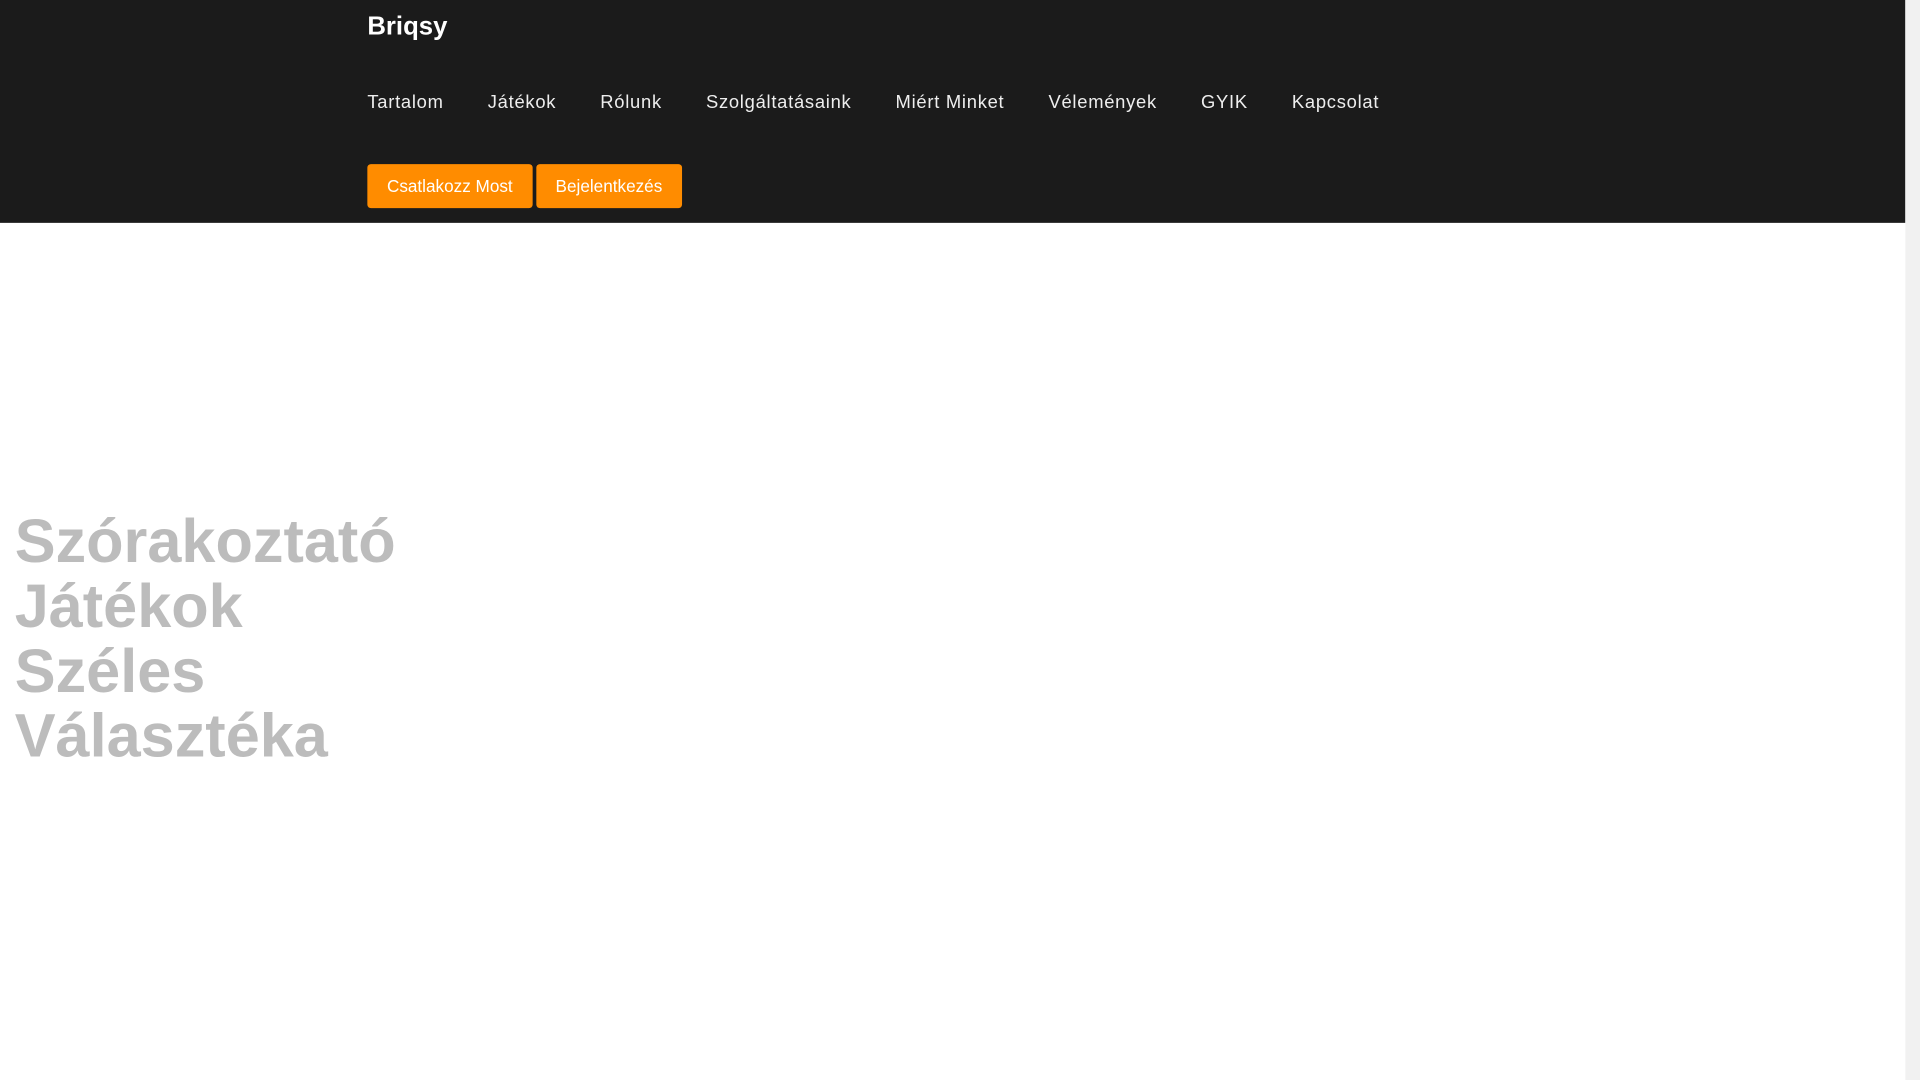 The width and height of the screenshot is (1920, 1080). I want to click on nav-velemenyek: Vélemények, so click(1102, 102).